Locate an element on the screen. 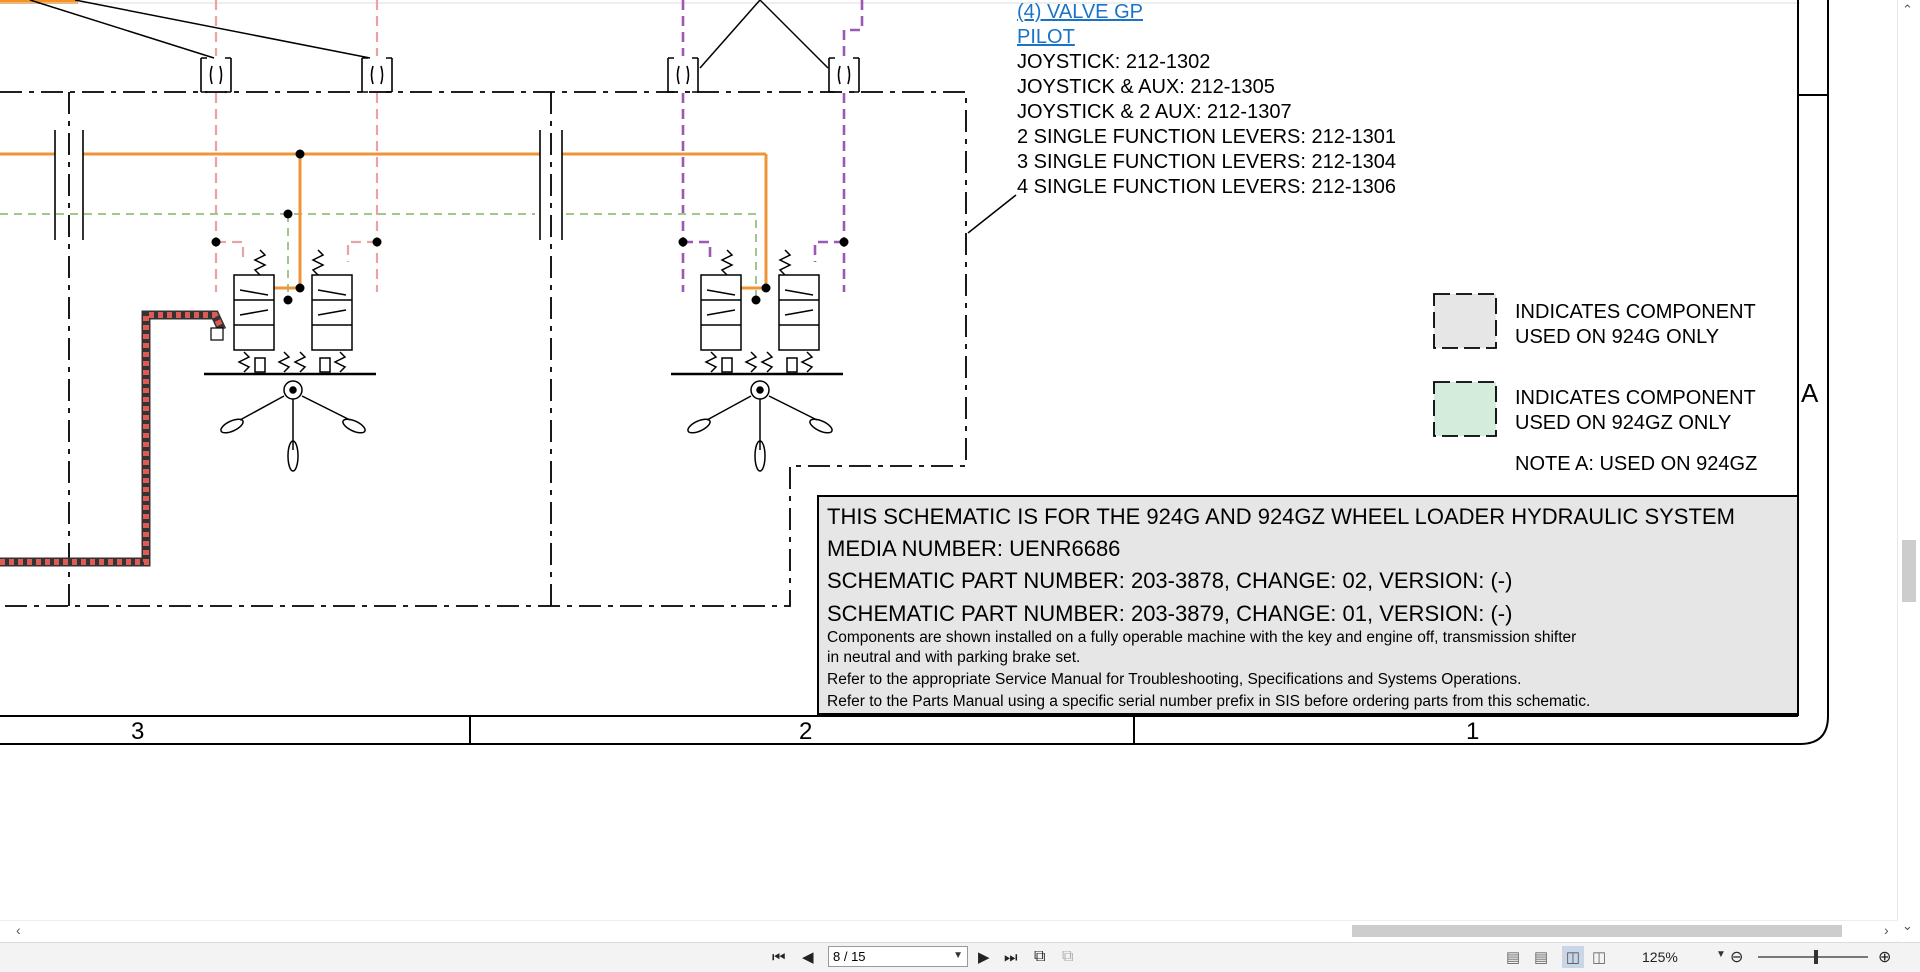  zoom-in-icon: ⊕ is located at coordinates (1884, 957).